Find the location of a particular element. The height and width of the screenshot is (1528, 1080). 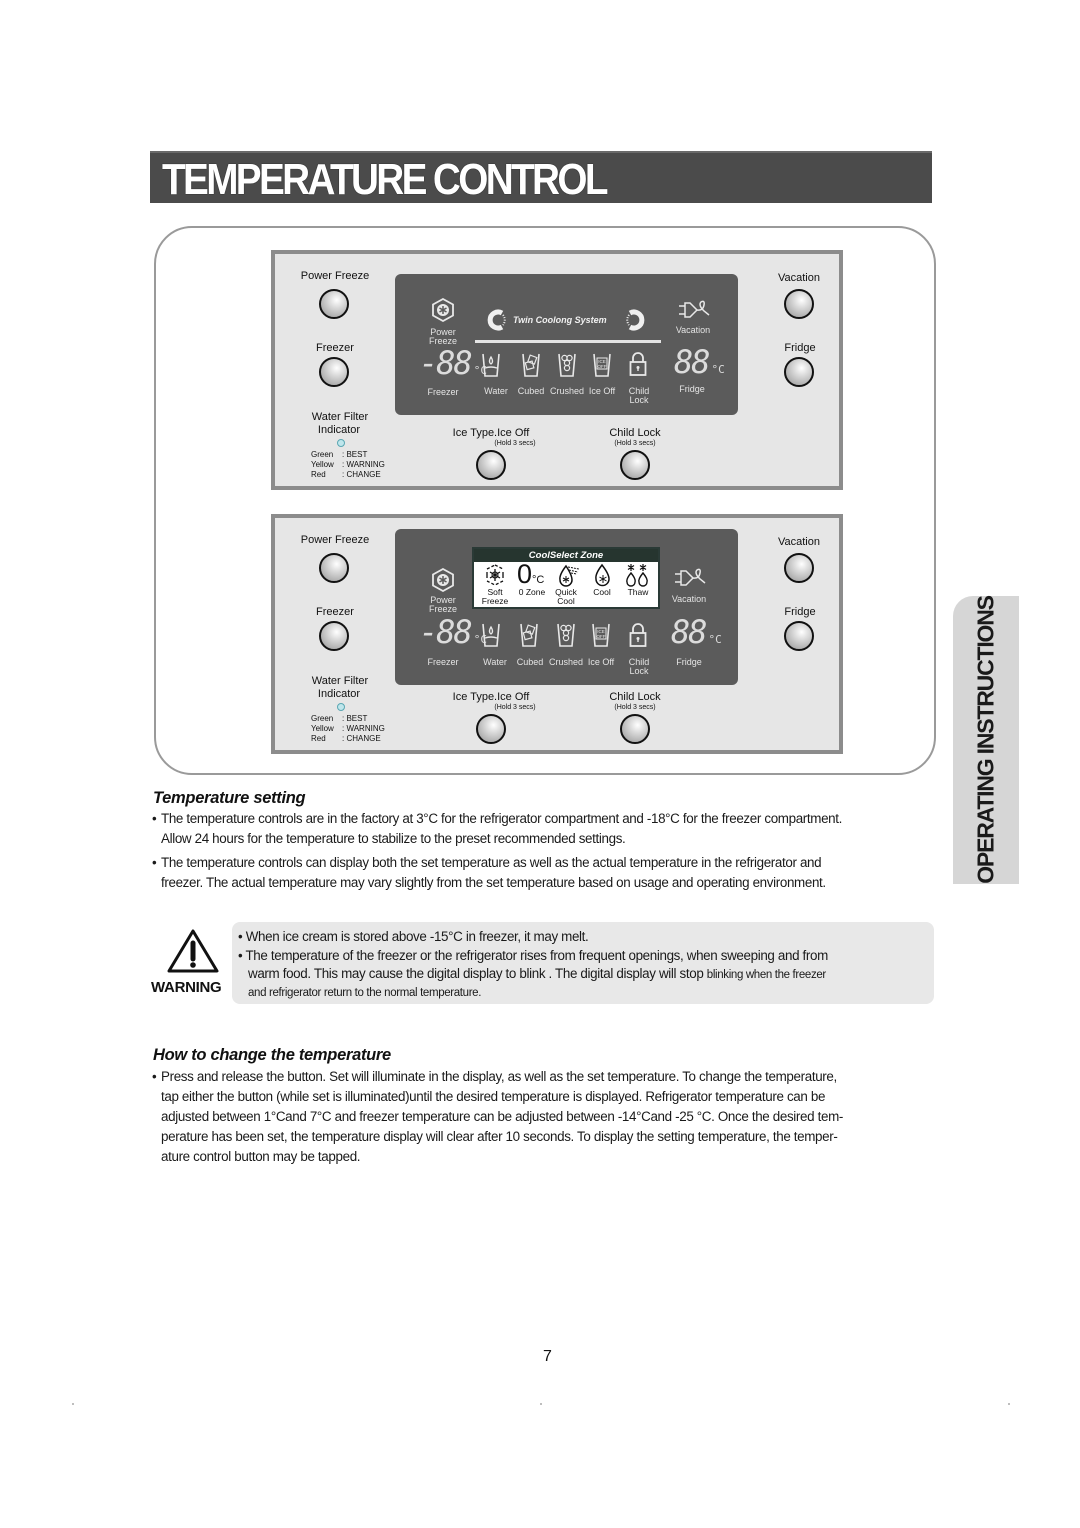

soft-freeze-label: Soft Freeze is located at coordinates (495, 596).